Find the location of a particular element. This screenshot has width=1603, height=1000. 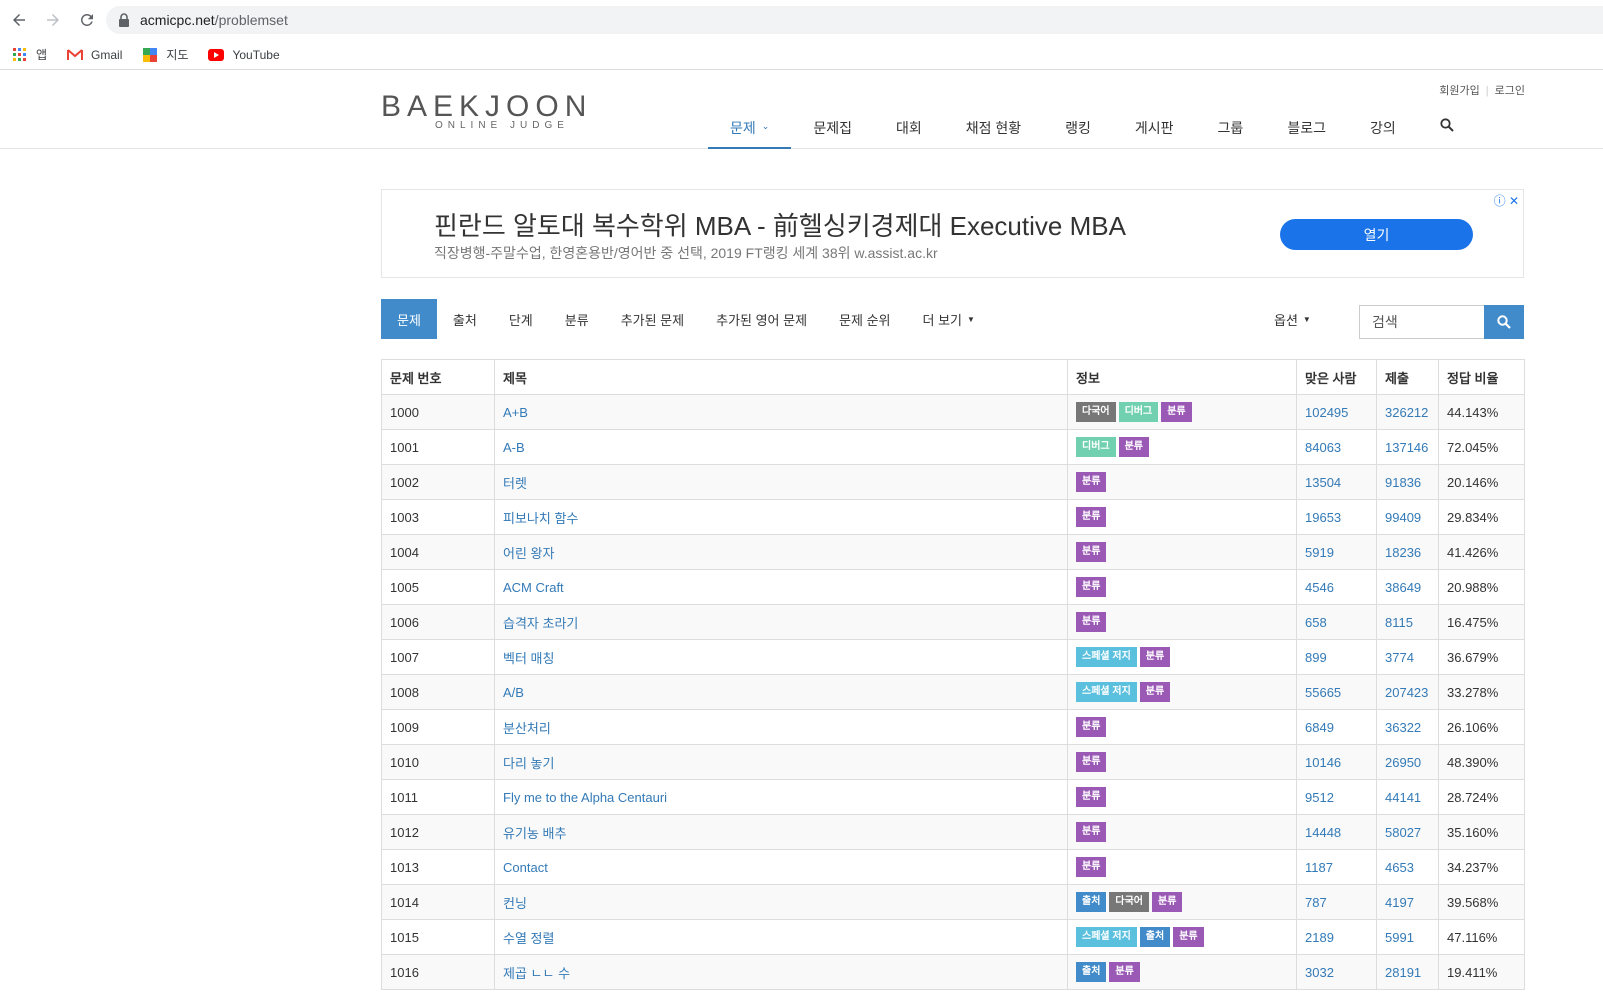

submit-count-link: 38649 is located at coordinates (1403, 587).